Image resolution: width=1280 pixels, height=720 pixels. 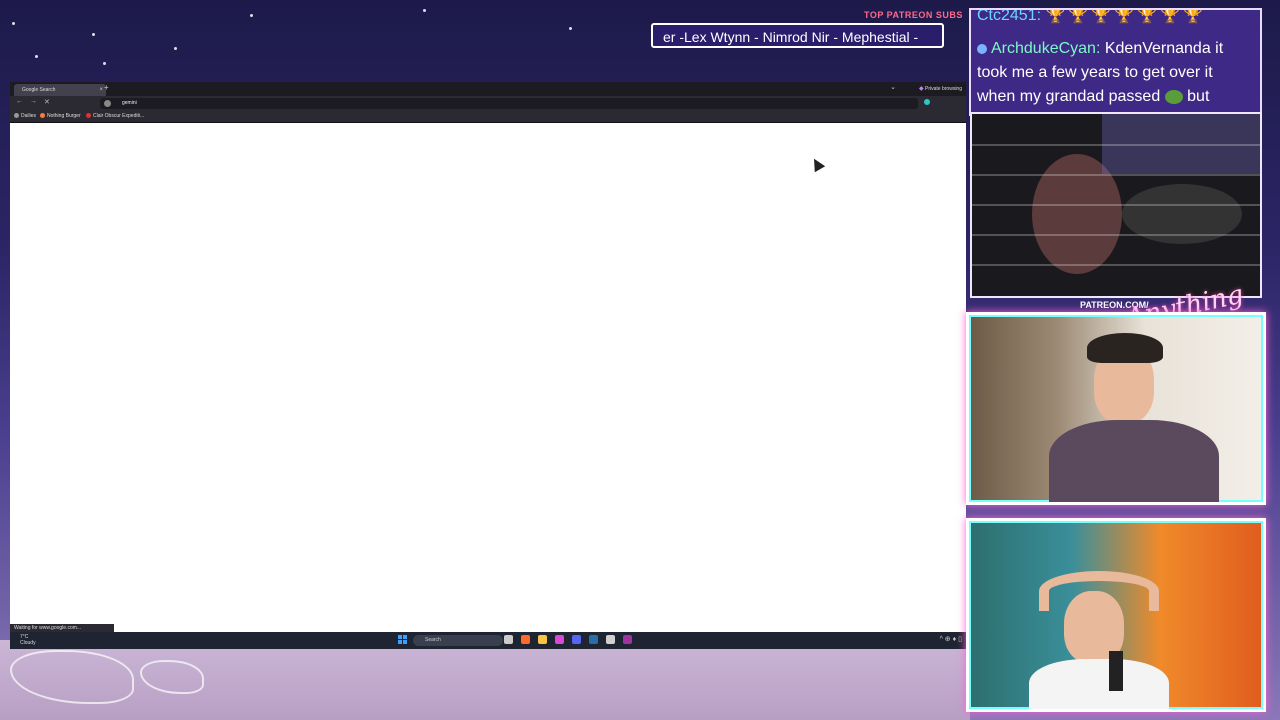 What do you see at coordinates (576, 639) in the screenshot?
I see `discord-icon` at bounding box center [576, 639].